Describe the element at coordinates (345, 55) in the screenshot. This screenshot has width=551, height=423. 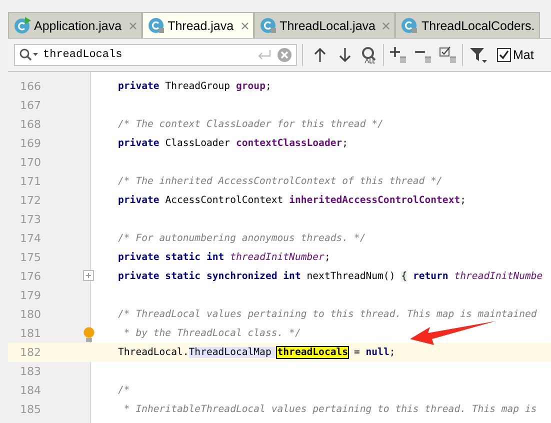
I see `down-arrow-icon` at that location.